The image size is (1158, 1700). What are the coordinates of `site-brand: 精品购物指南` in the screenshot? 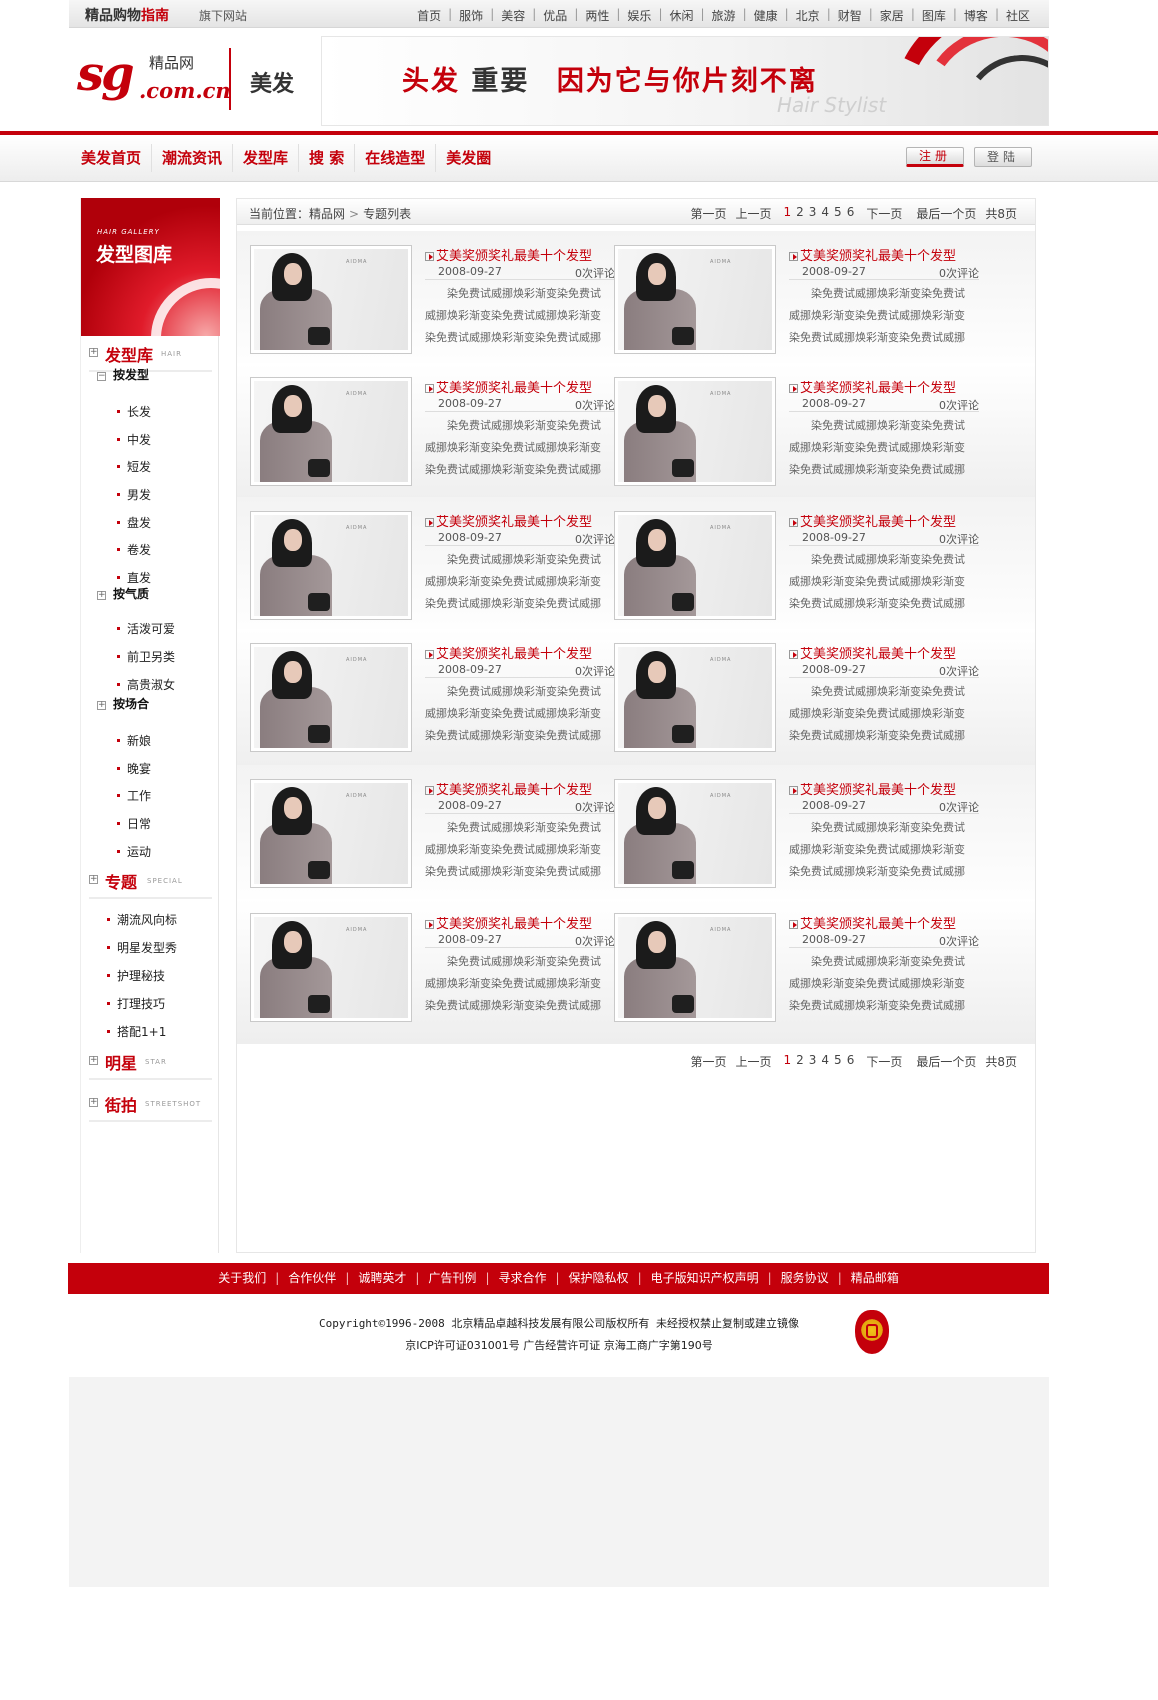 It's located at (127, 15).